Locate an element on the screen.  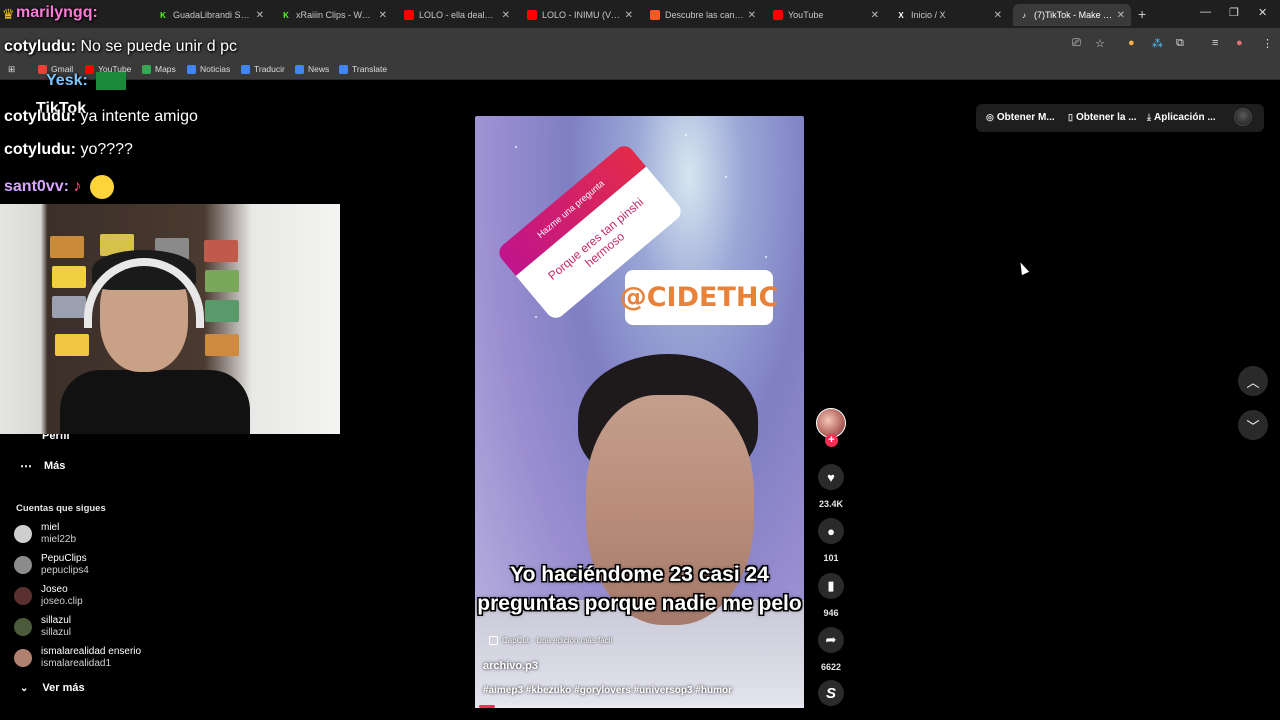
next-video-button: ﹀ is located at coordinates (1253, 425).